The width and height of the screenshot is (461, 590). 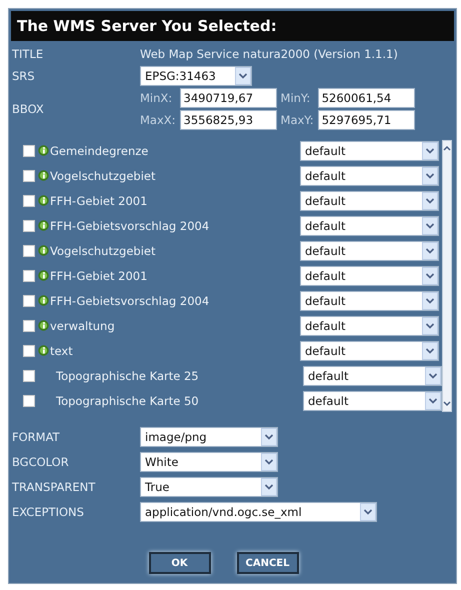 What do you see at coordinates (158, 120) in the screenshot?
I see `field-label: MaxX:` at bounding box center [158, 120].